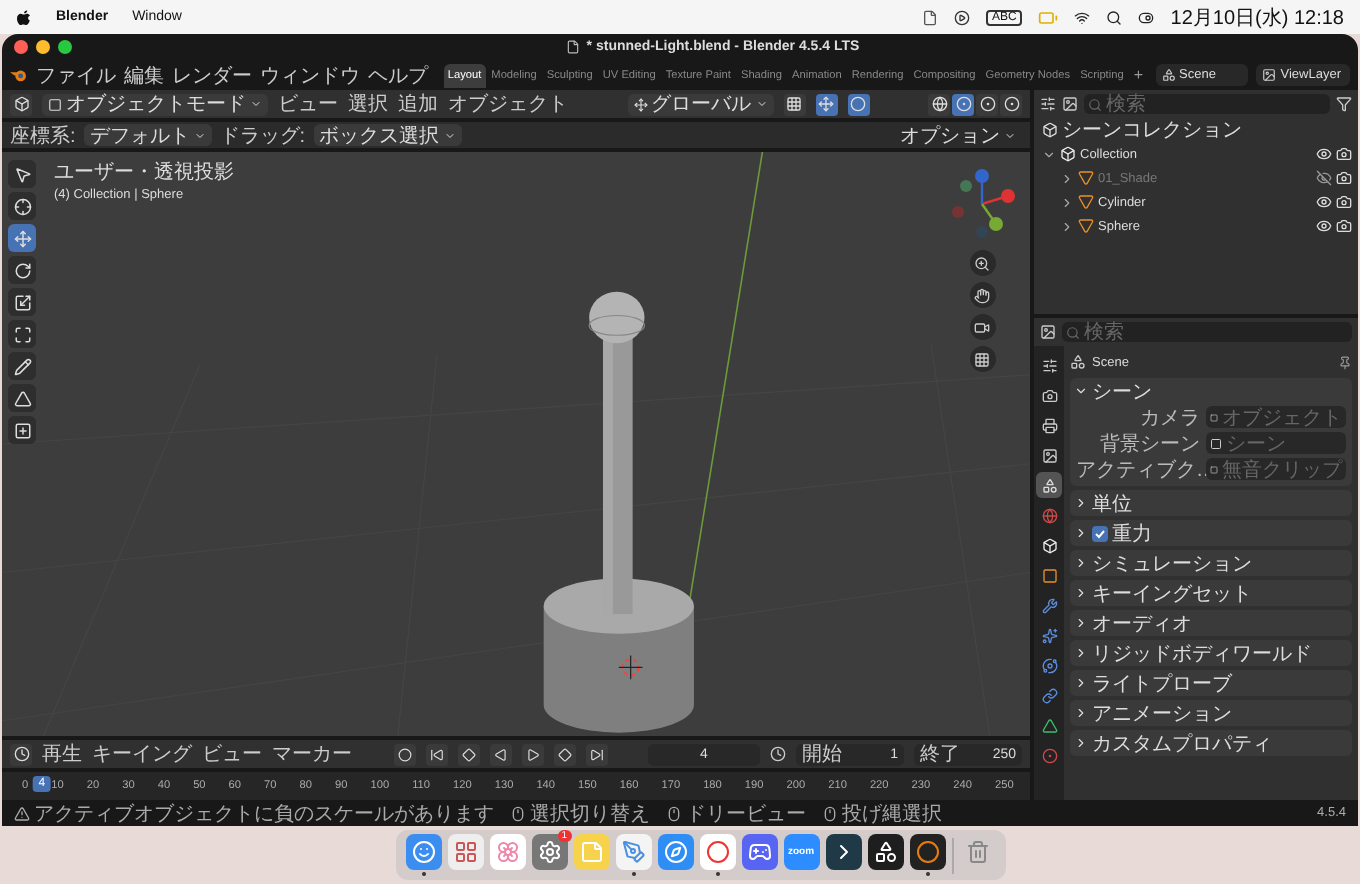 Image resolution: width=1360 pixels, height=884 pixels. What do you see at coordinates (147, 135) in the screenshot?
I see `coordinate-dropdown: デフォルト` at bounding box center [147, 135].